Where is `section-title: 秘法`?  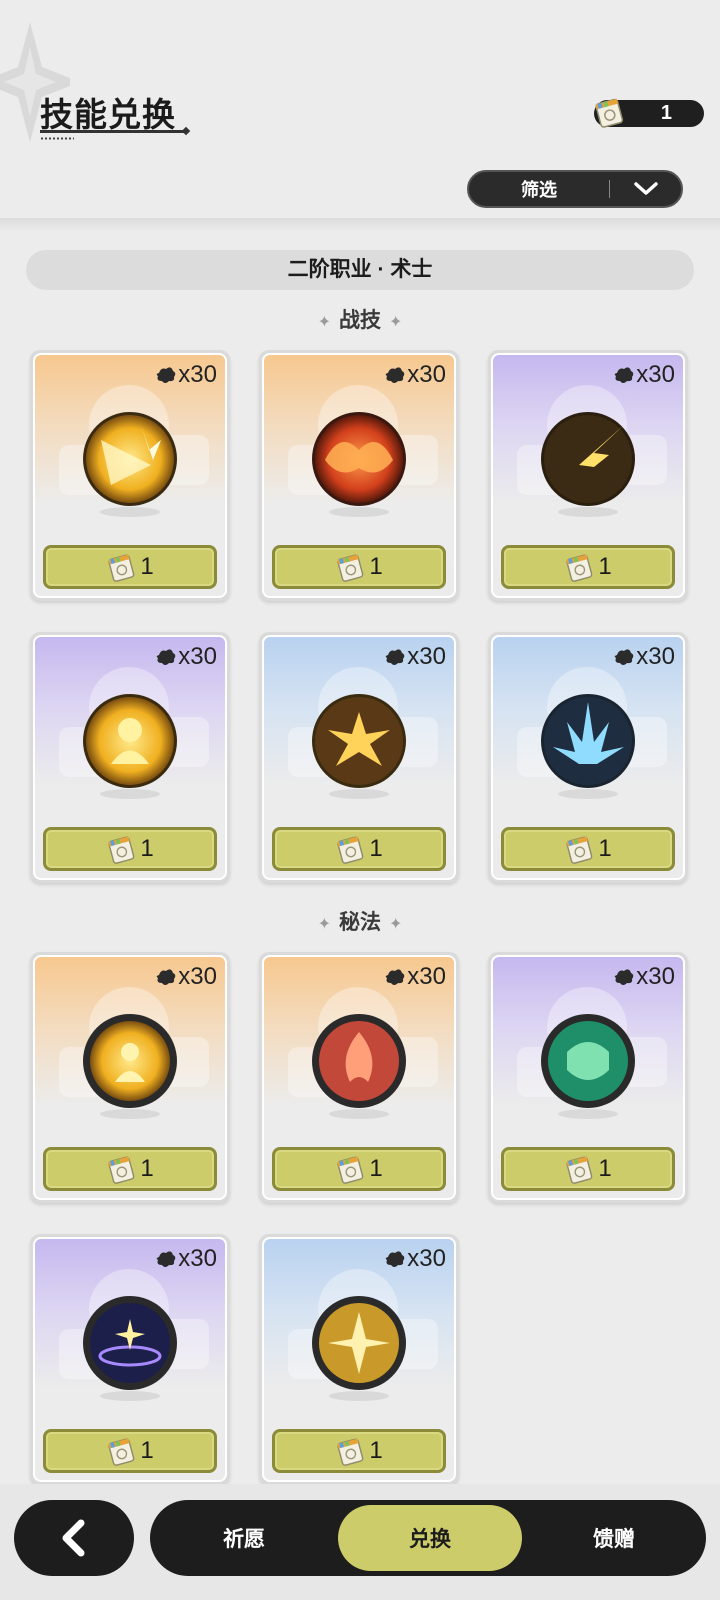 section-title: 秘法 is located at coordinates (360, 922).